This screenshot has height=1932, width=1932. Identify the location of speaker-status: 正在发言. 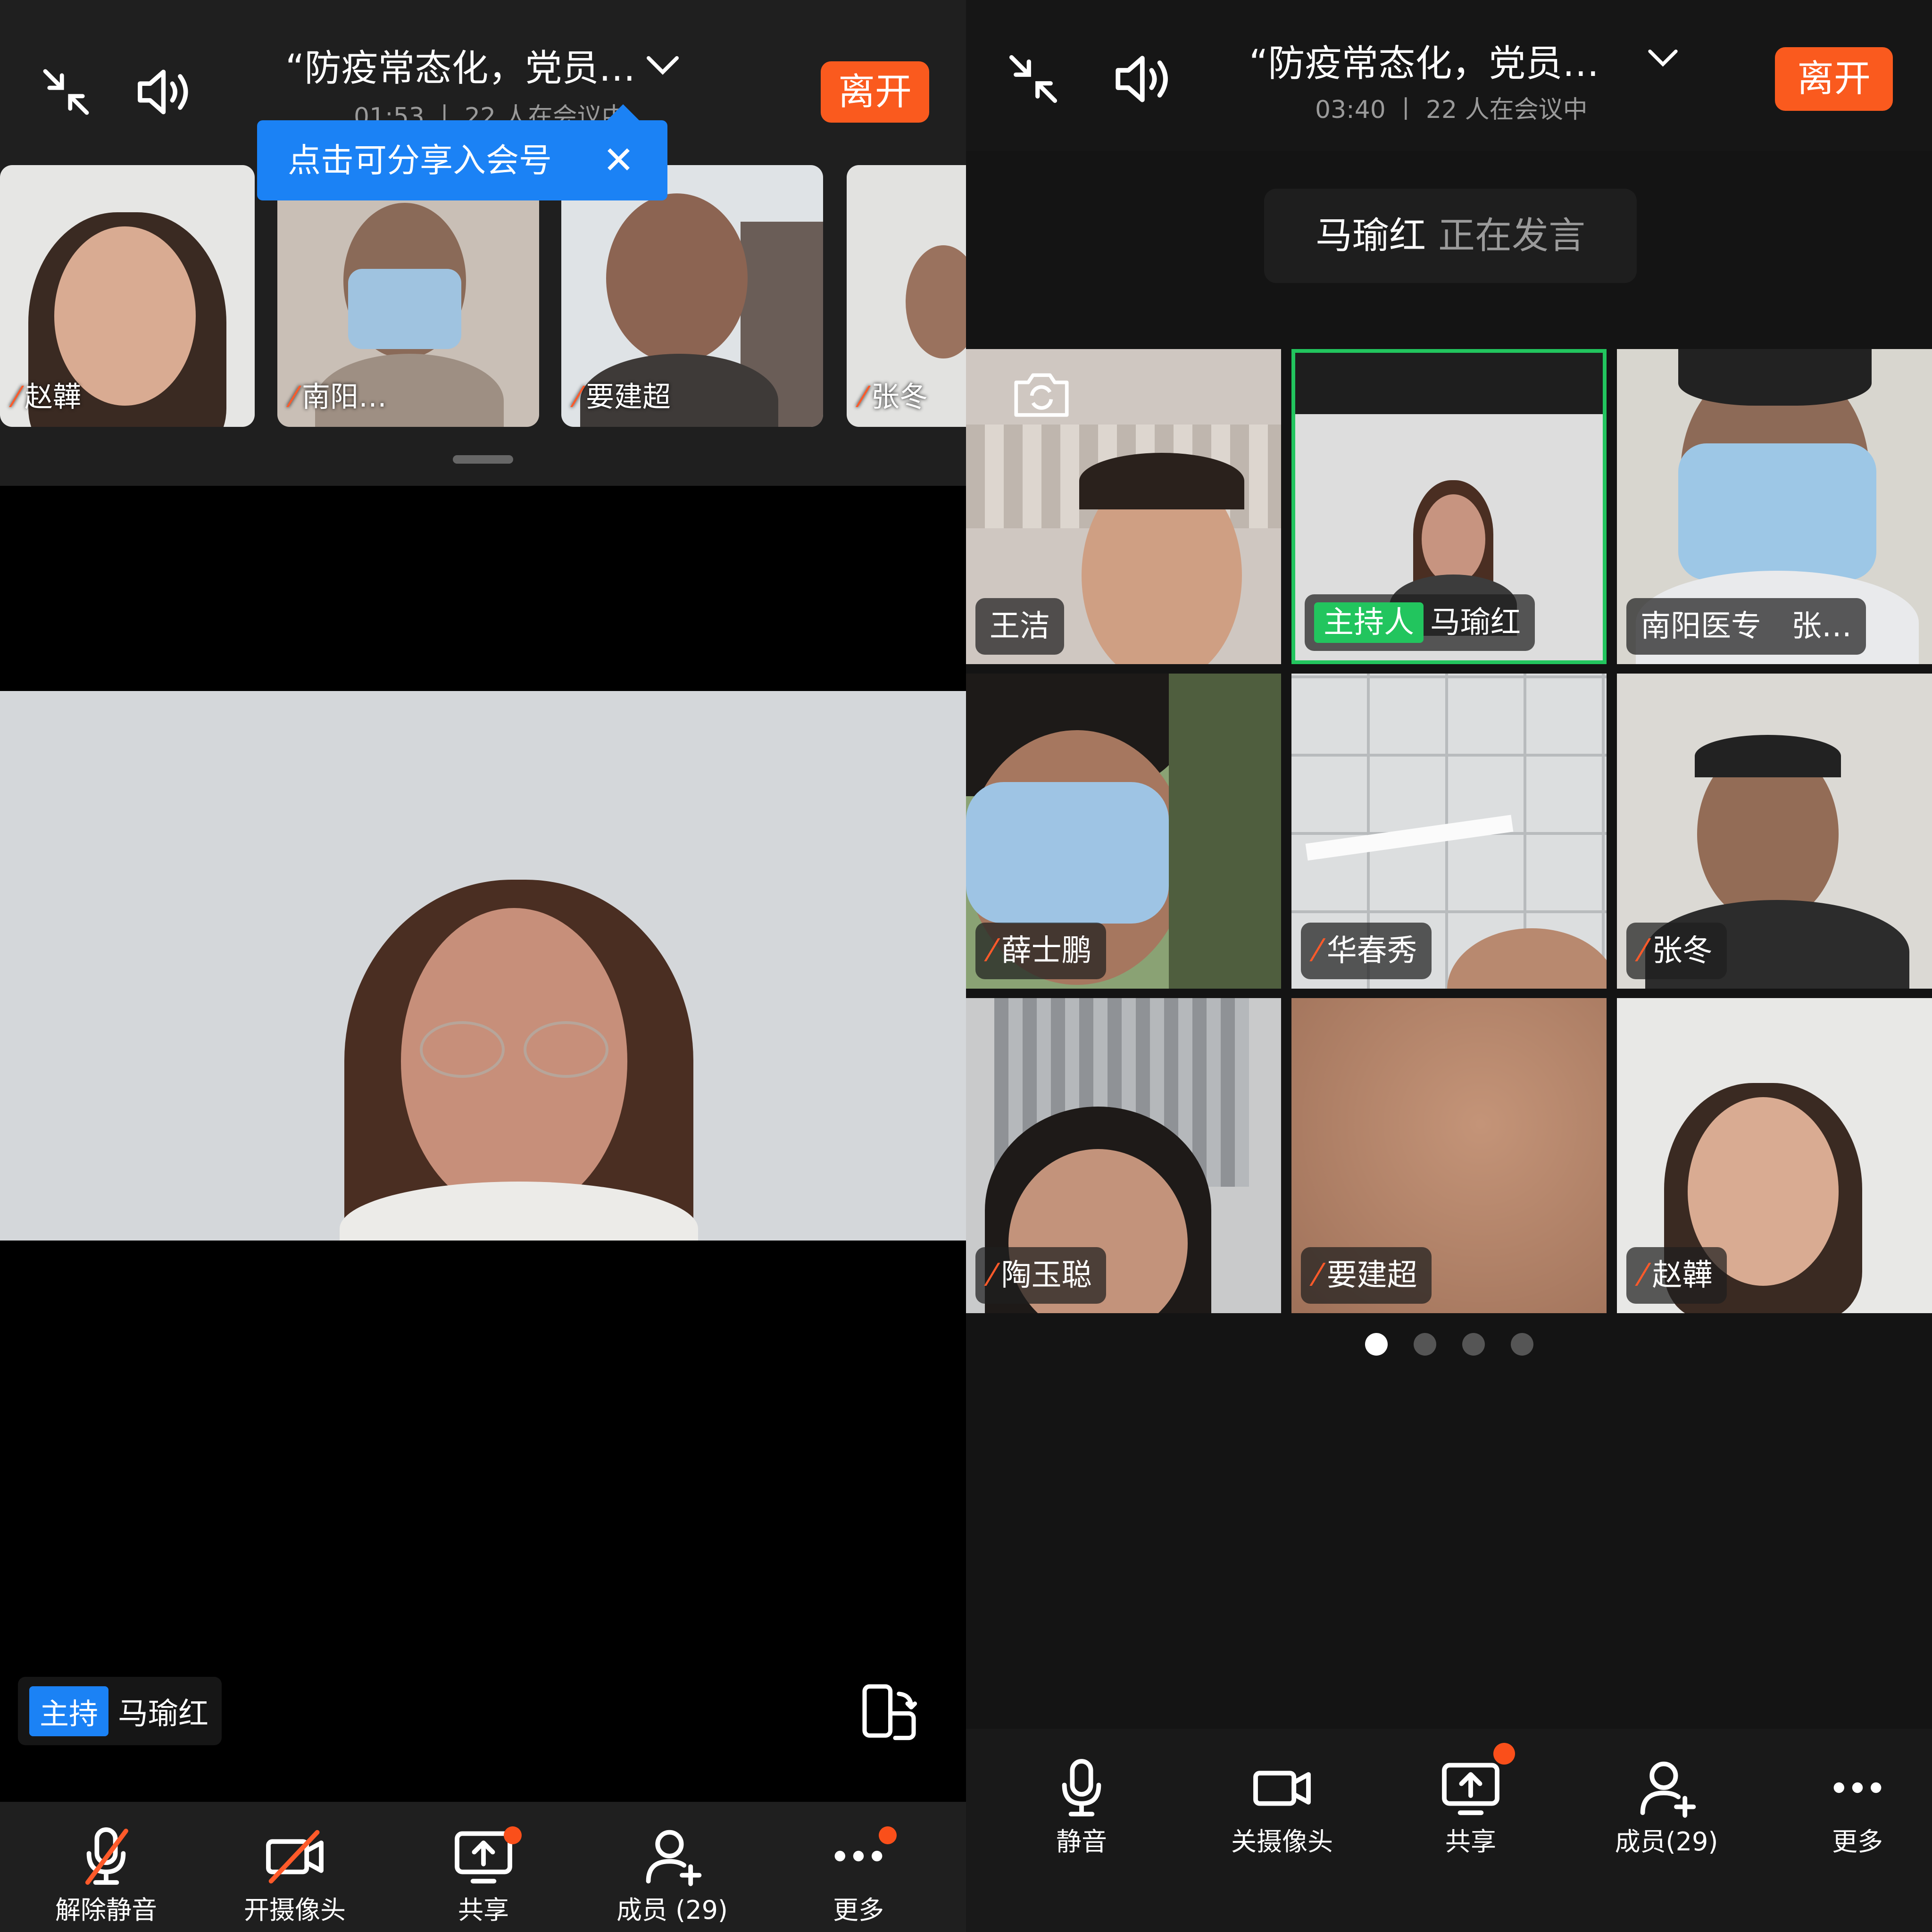
(1512, 236).